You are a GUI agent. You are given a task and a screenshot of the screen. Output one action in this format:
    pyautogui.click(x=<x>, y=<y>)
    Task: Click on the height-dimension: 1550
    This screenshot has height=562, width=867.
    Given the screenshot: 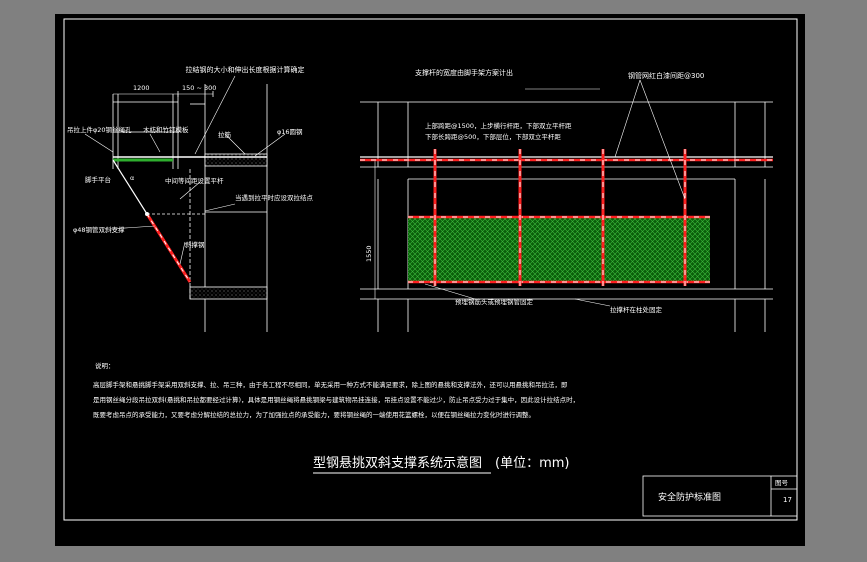 What is the action you would take?
    pyautogui.click(x=369, y=253)
    